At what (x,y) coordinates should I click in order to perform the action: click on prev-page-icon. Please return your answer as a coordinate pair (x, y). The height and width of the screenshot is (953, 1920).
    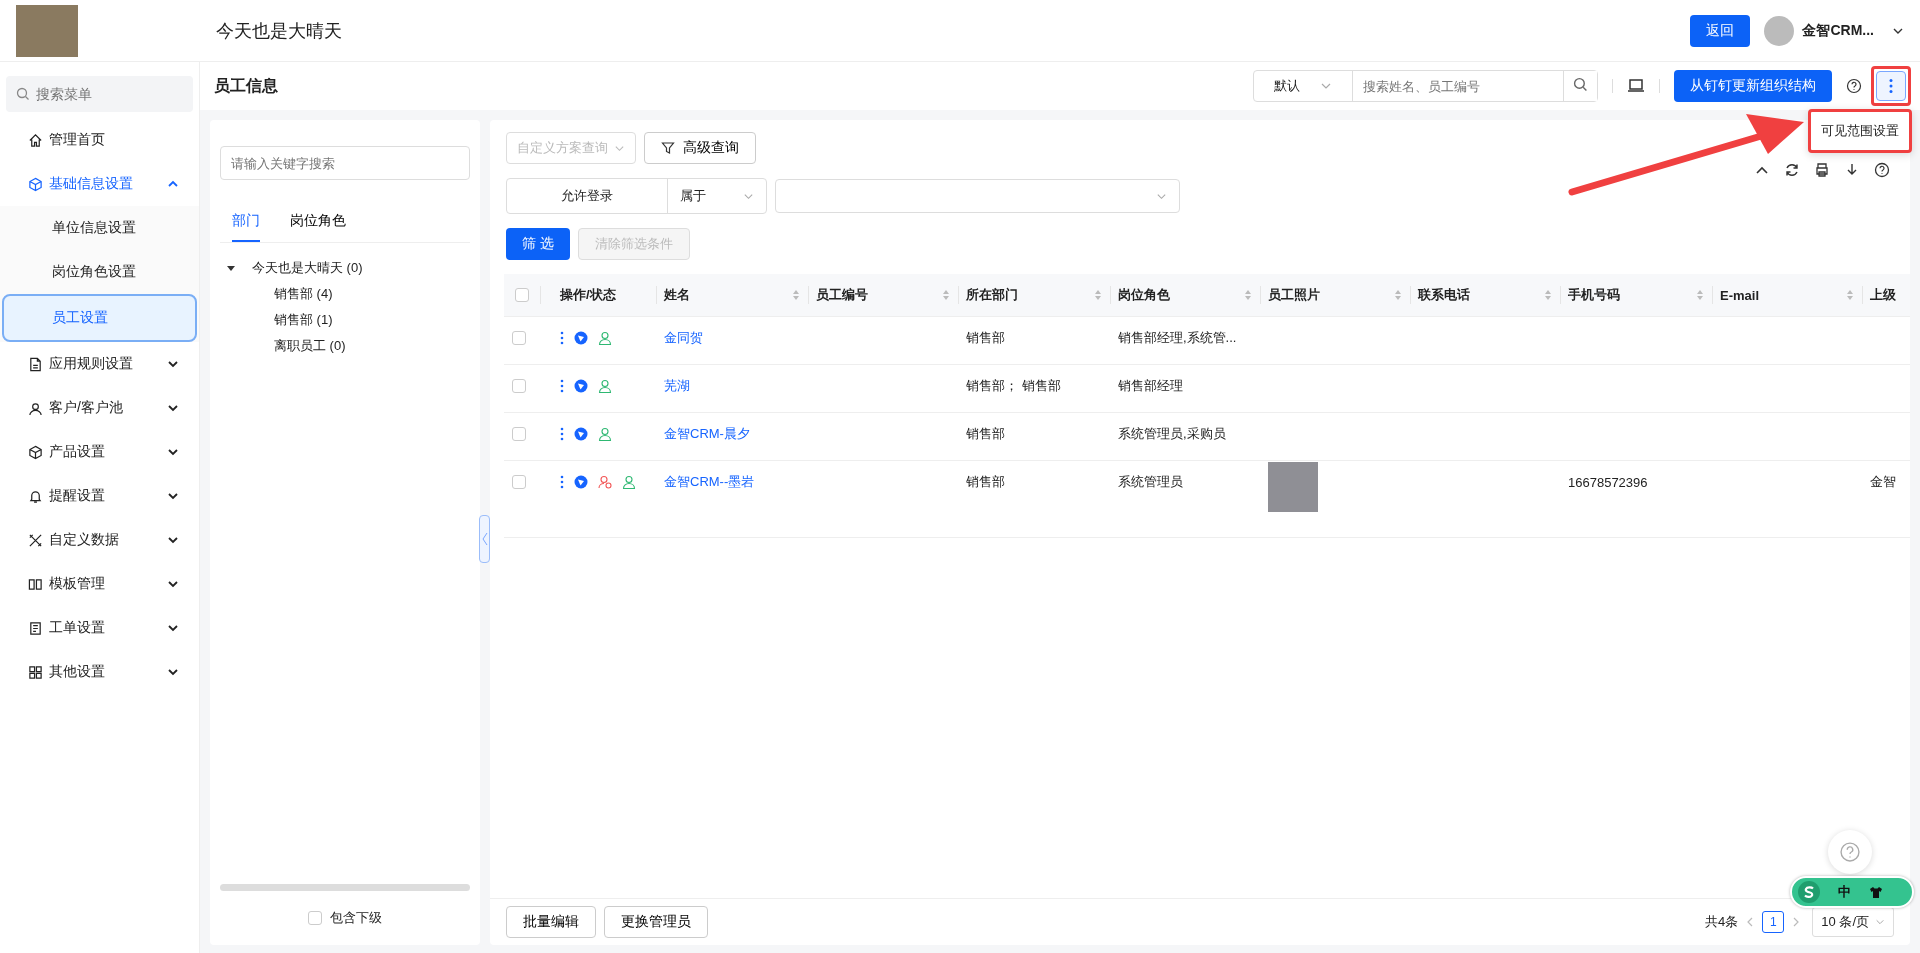
    Looking at the image, I should click on (1750, 922).